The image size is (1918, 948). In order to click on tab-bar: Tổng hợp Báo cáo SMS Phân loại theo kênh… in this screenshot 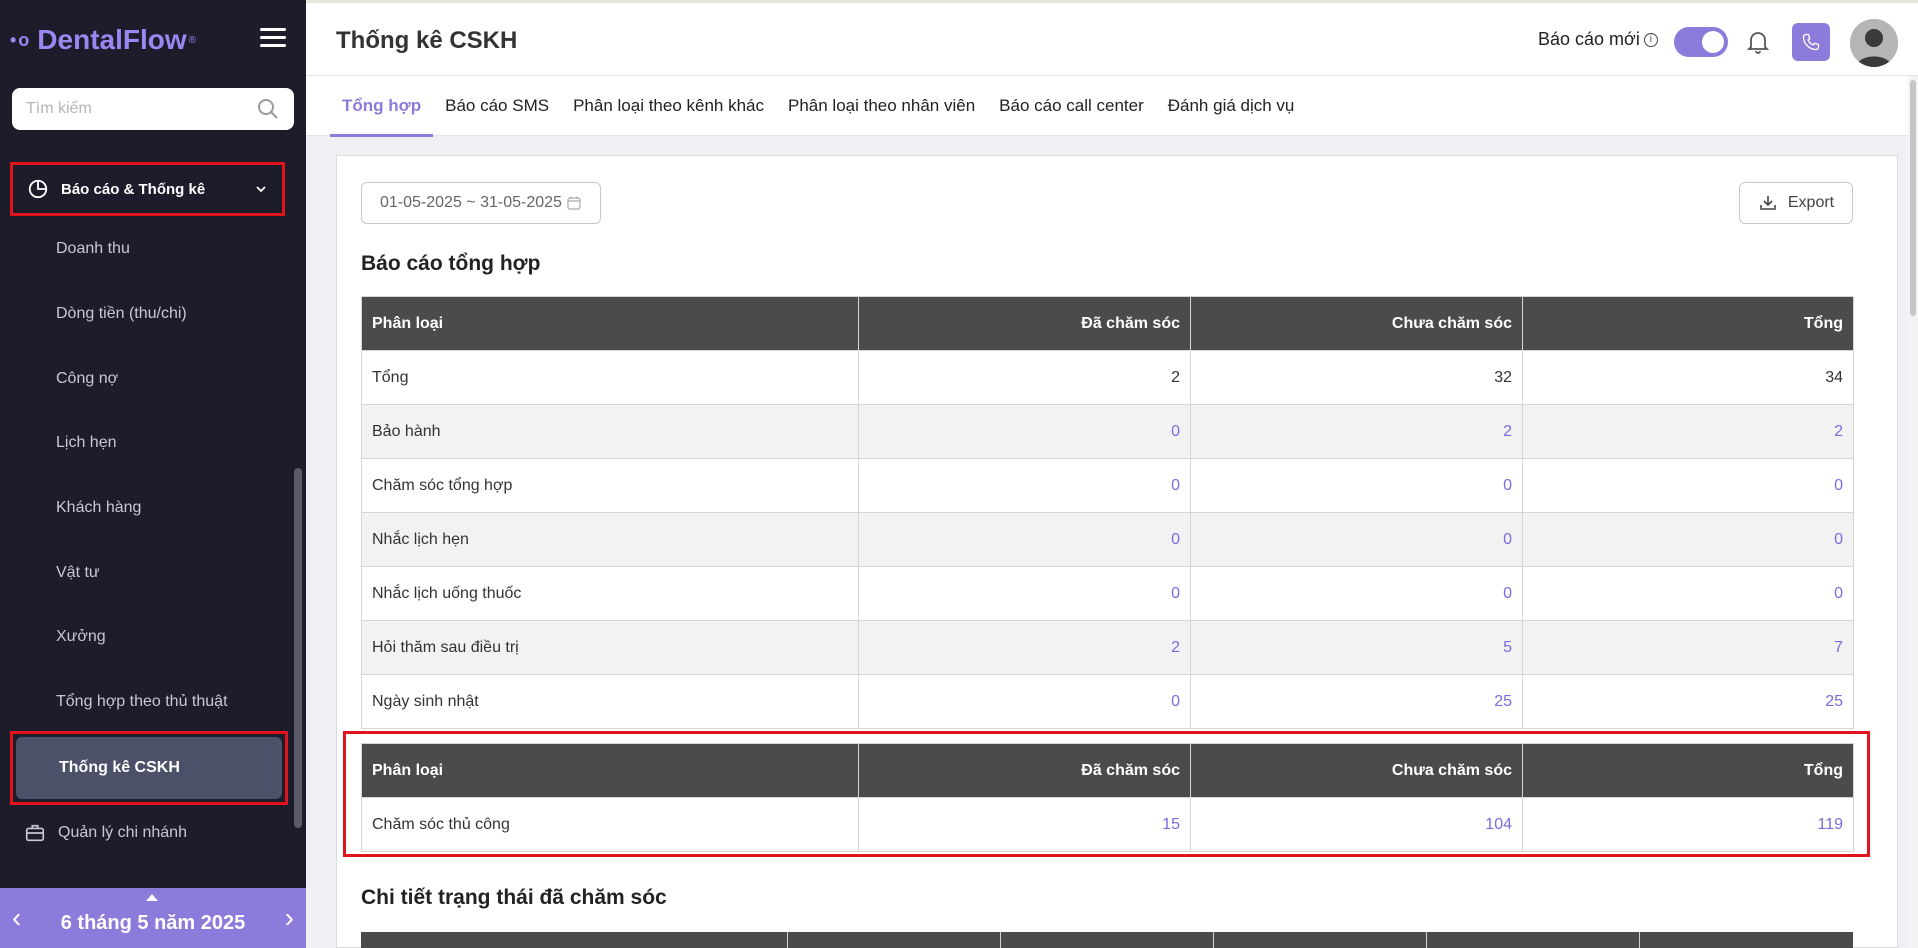, I will do `click(1108, 106)`.